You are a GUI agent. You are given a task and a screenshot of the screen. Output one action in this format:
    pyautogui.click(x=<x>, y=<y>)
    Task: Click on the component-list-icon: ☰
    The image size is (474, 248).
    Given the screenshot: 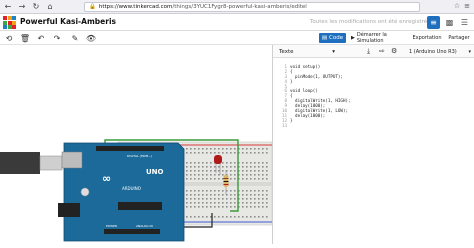 What is the action you would take?
    pyautogui.click(x=464, y=22)
    